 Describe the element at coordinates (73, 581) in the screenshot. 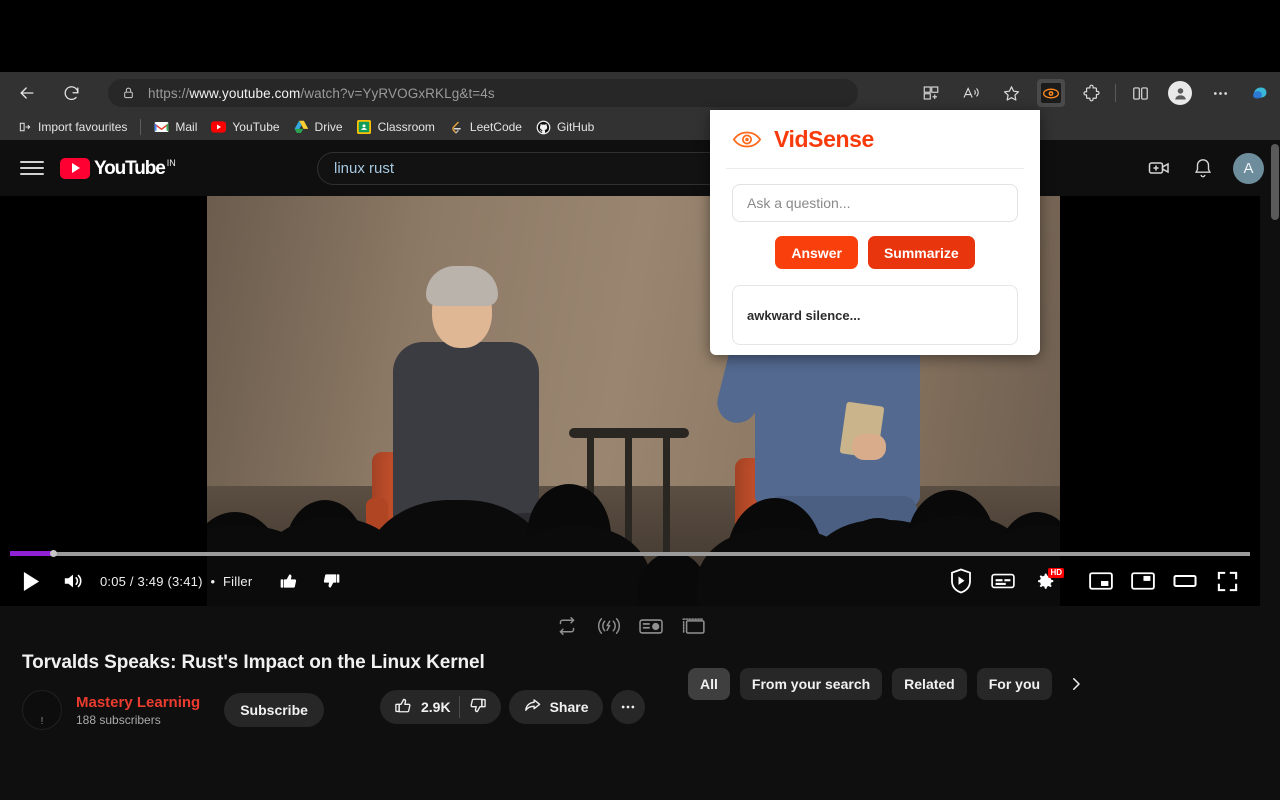

I see `volume-icon` at that location.